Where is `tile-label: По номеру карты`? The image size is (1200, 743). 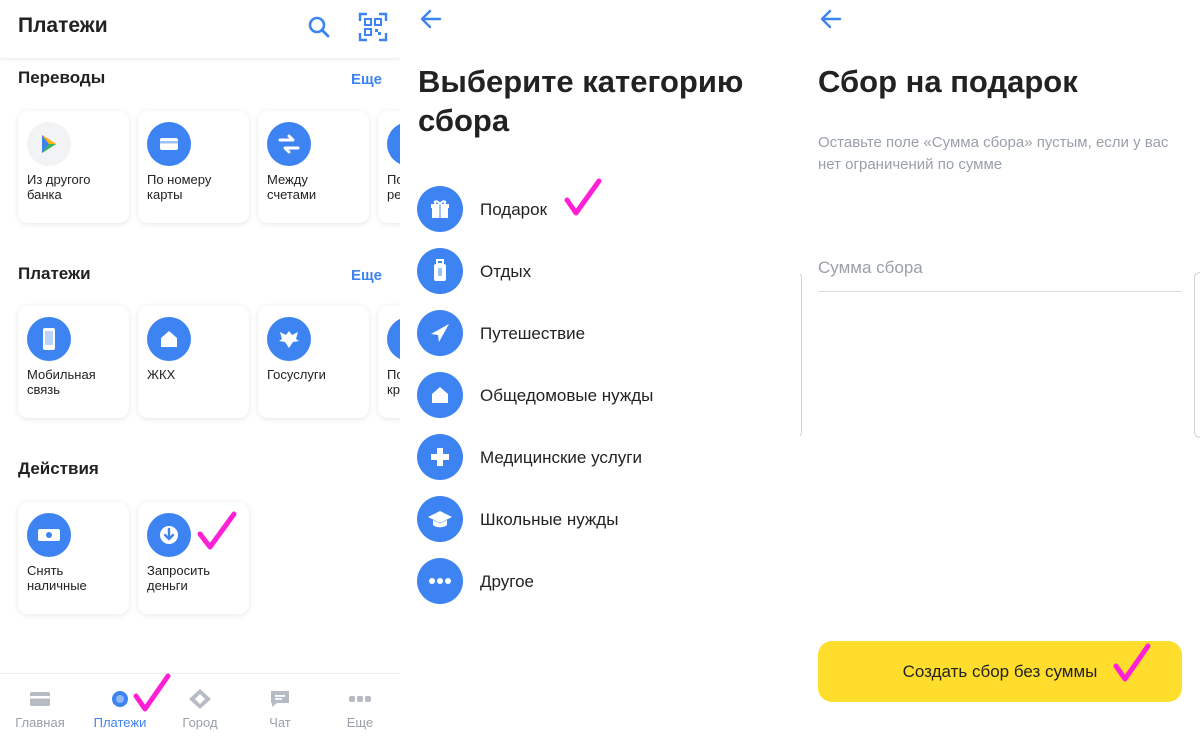
tile-label: По номеру карты is located at coordinates (179, 187).